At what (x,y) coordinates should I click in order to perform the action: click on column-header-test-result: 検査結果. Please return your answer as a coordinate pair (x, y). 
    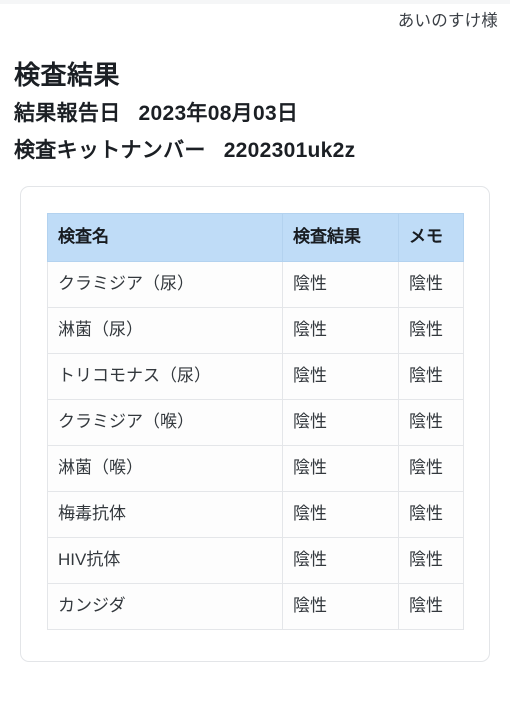
    Looking at the image, I should click on (340, 237).